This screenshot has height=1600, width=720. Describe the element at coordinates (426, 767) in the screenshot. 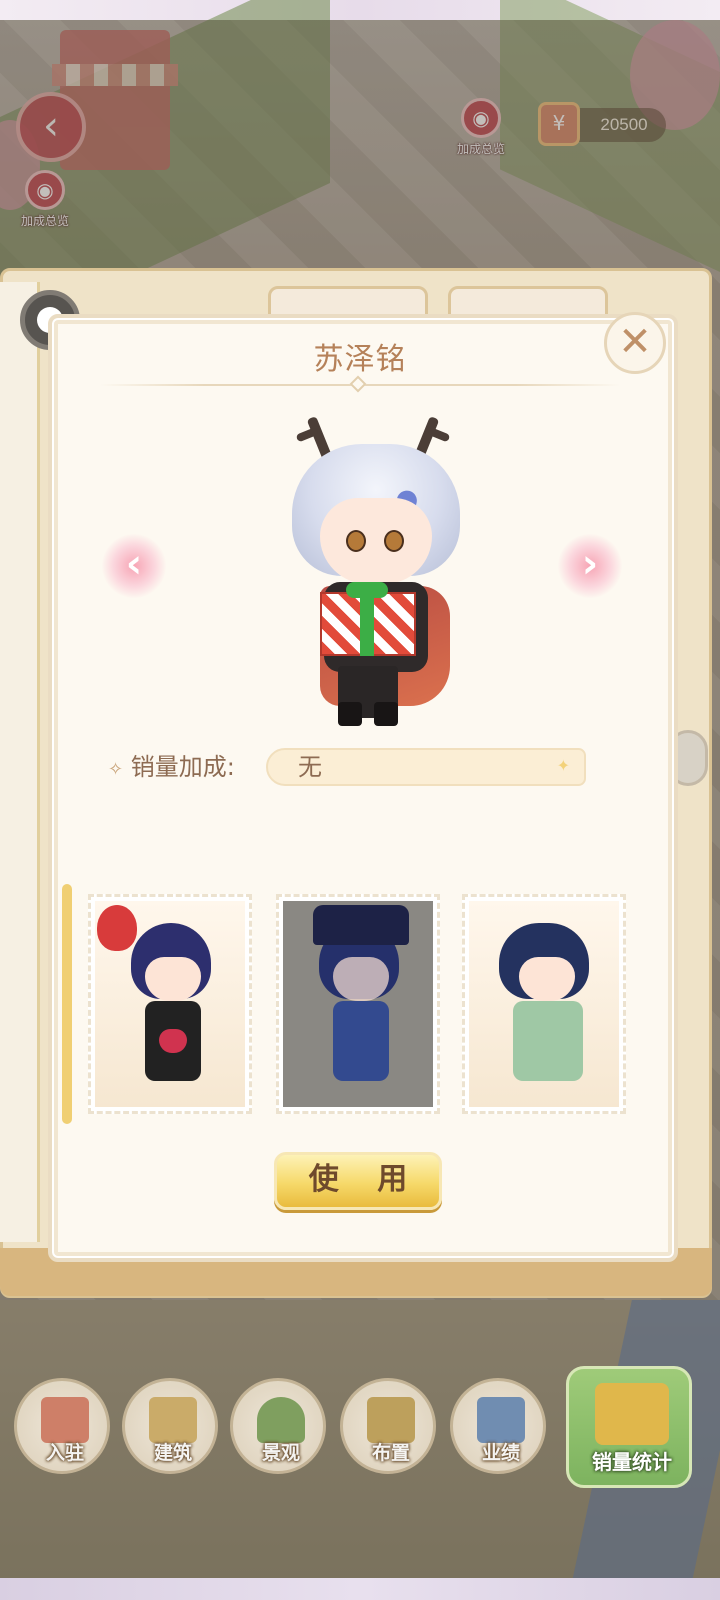

I see `sales-bonus-value-box: 无 ✦` at that location.